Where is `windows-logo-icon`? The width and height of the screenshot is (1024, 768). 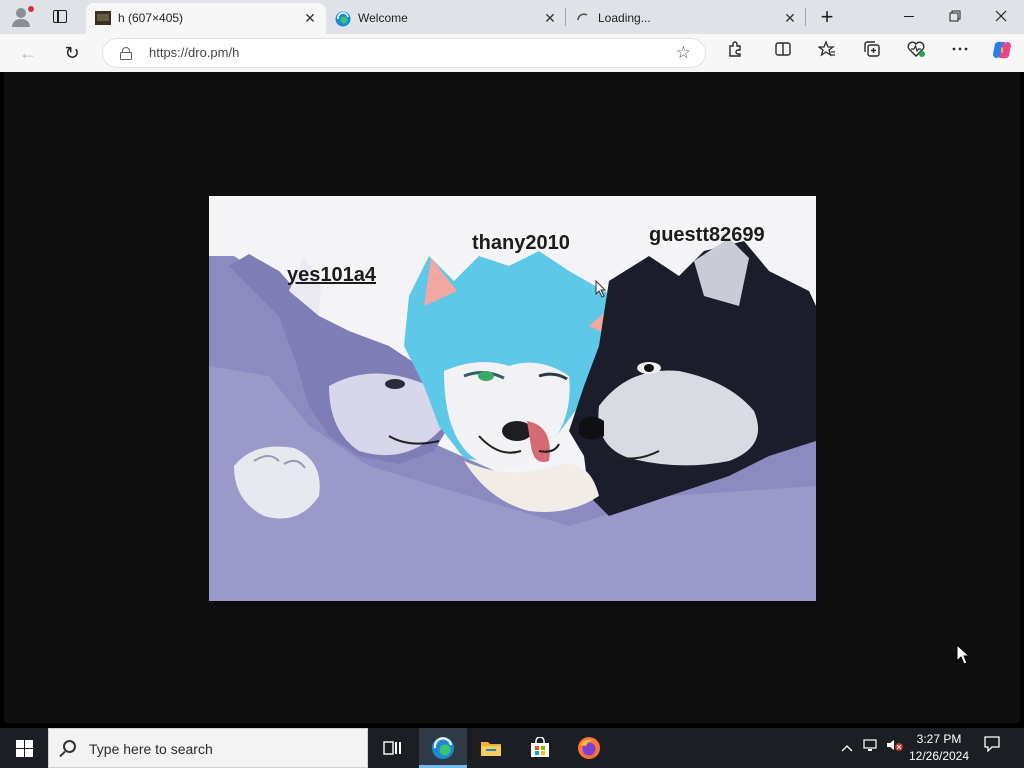 windows-logo-icon is located at coordinates (20, 744).